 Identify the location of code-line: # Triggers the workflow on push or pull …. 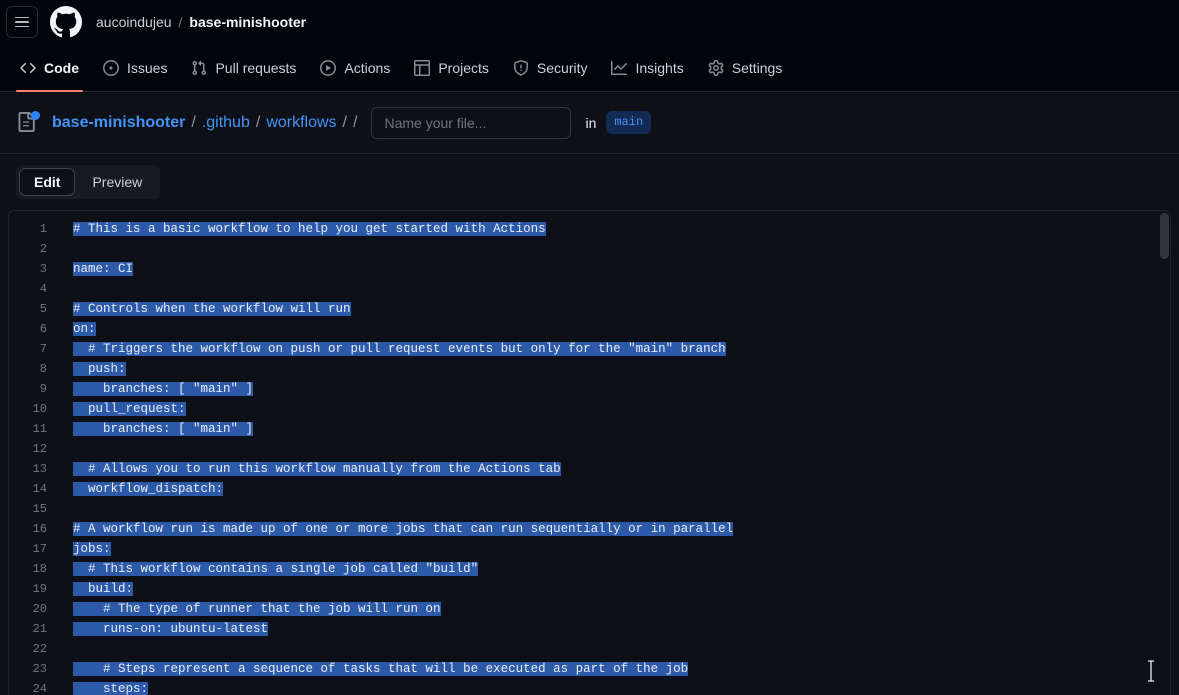
(613, 349).